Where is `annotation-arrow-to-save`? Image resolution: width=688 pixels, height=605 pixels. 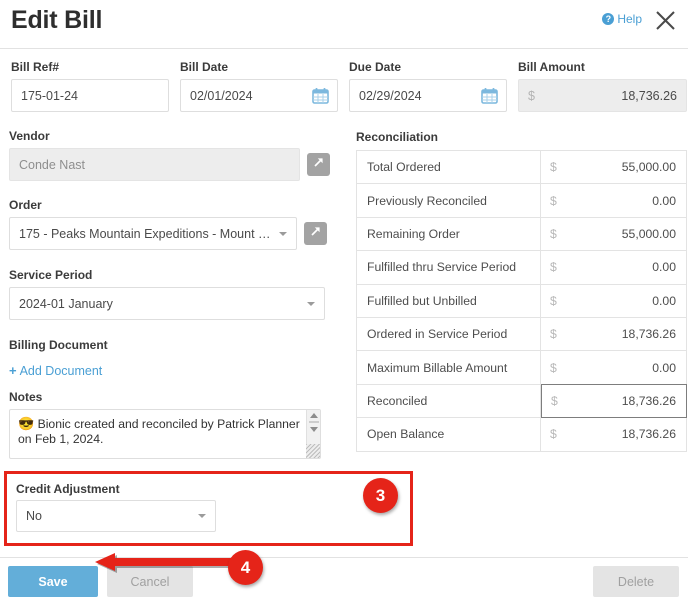 annotation-arrow-to-save is located at coordinates (165, 566).